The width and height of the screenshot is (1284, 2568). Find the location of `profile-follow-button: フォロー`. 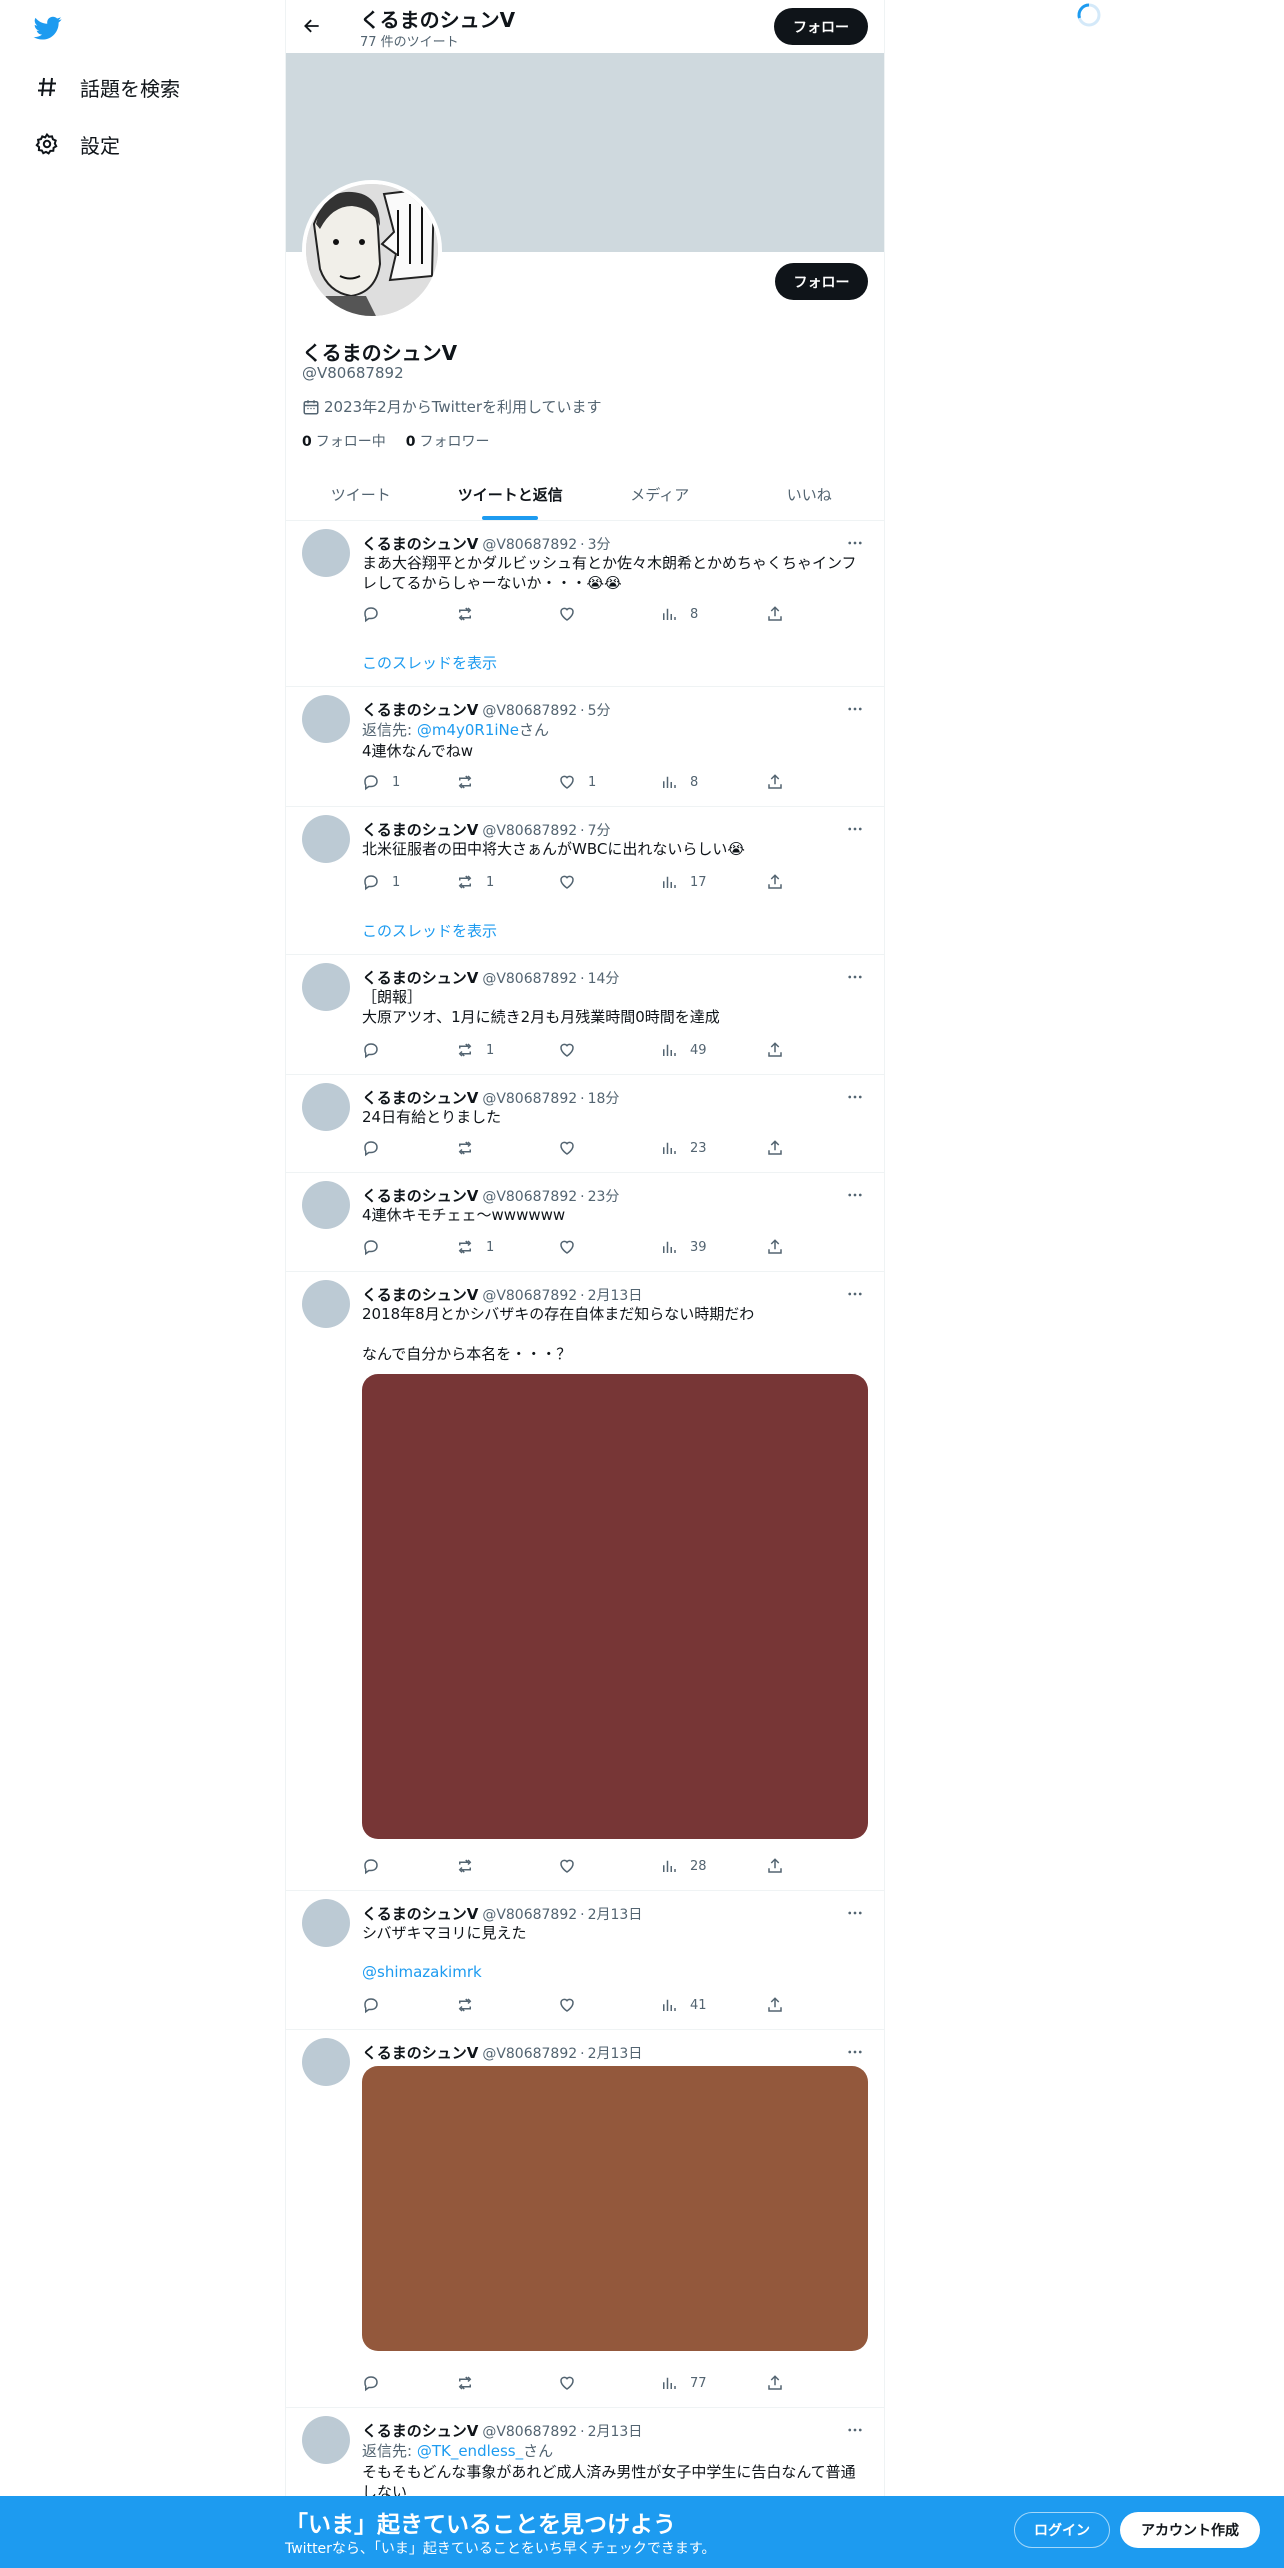

profile-follow-button: フォロー is located at coordinates (821, 281).